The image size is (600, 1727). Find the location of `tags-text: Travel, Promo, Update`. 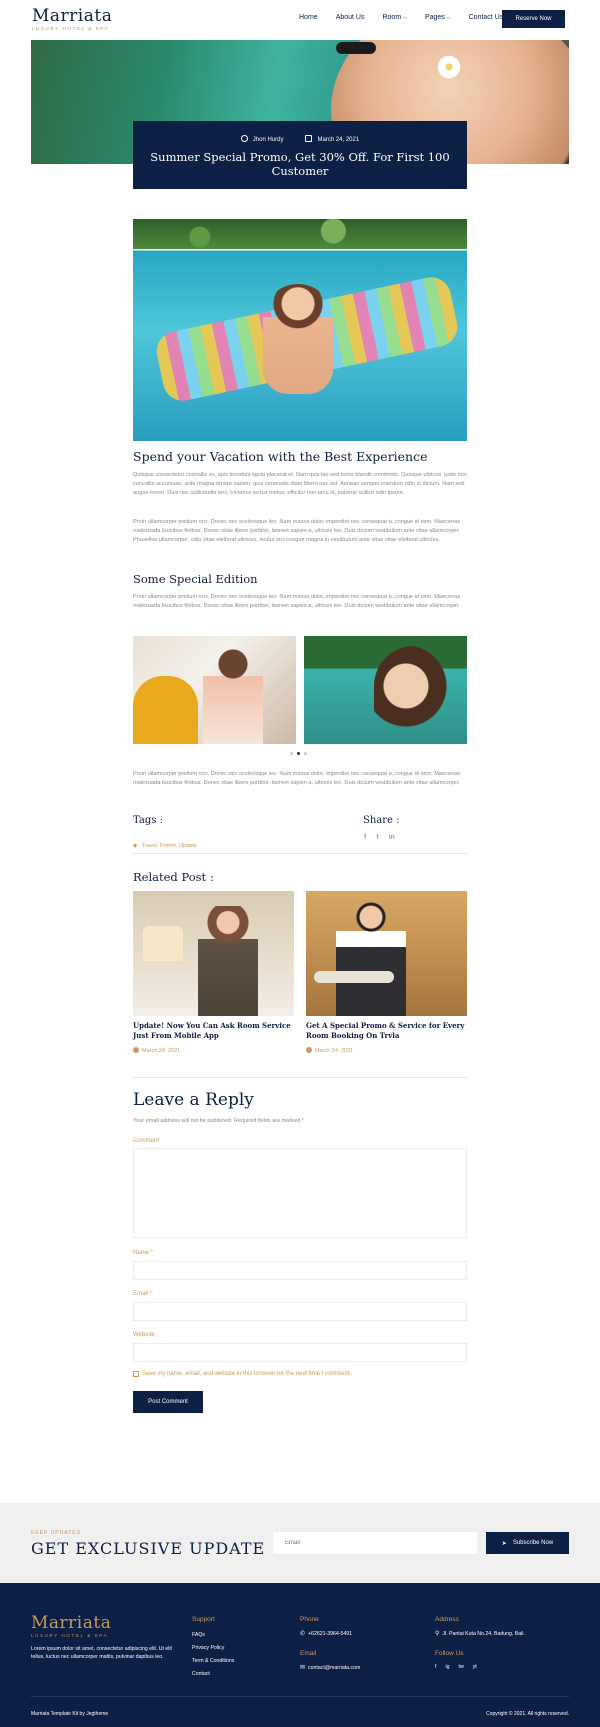

tags-text: Travel, Promo, Update is located at coordinates (169, 846).